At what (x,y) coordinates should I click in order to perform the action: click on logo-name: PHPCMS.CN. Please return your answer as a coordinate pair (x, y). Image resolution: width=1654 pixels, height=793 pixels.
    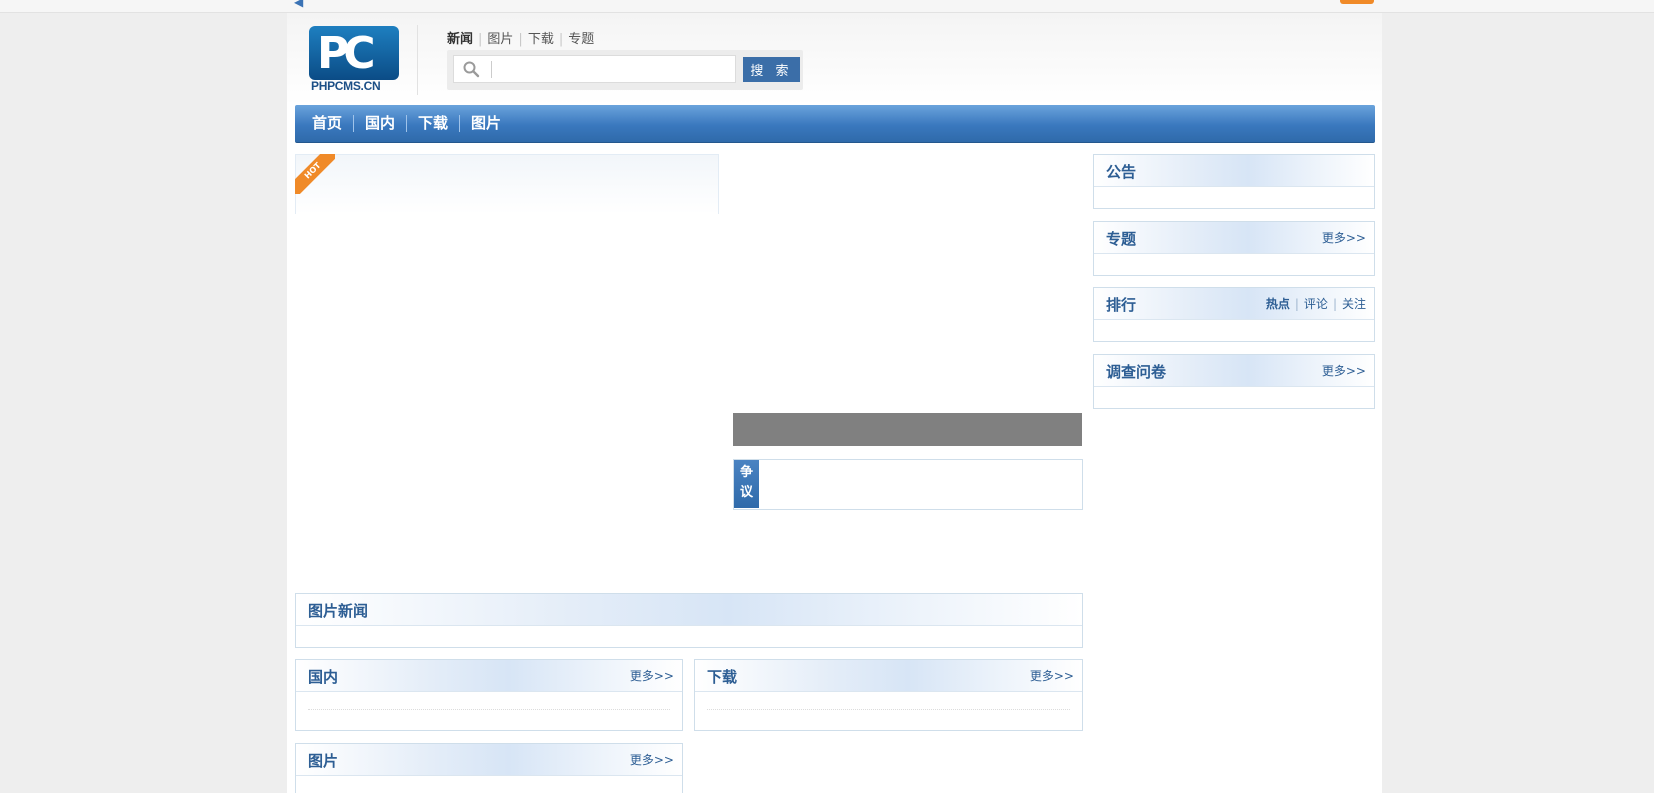
    Looking at the image, I should click on (346, 86).